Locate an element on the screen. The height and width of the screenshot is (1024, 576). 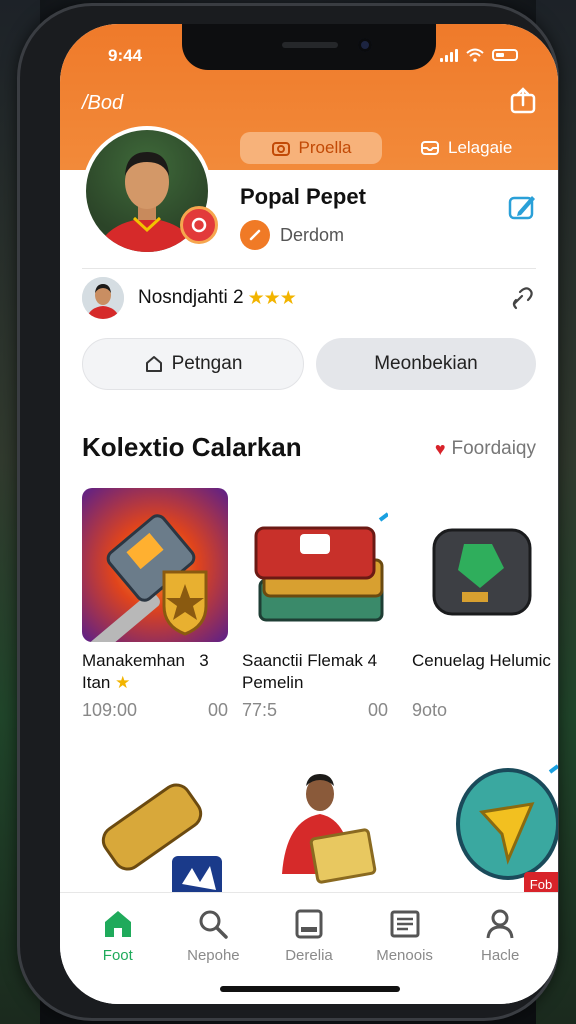
battery-icon is located at coordinates (505, 55).